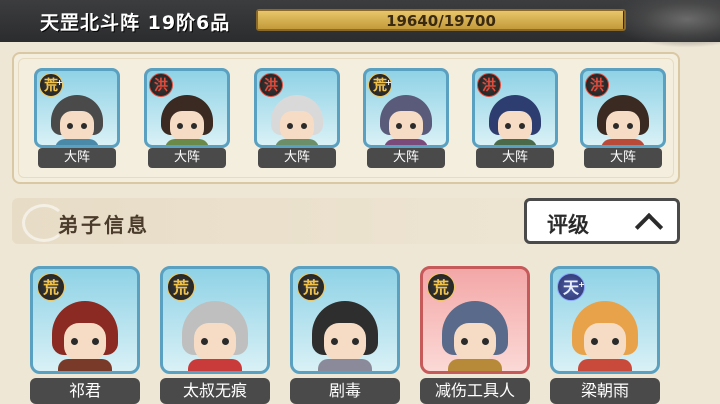  I want to click on formation-progress-bar: 19640/19700, so click(441, 20).